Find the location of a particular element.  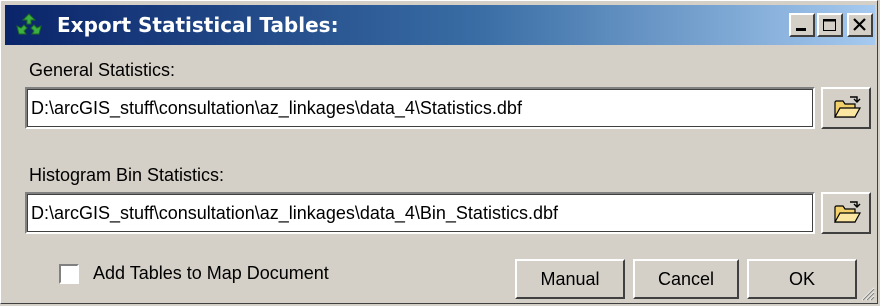

histogram-bin-statistics-browse-button is located at coordinates (846, 213).